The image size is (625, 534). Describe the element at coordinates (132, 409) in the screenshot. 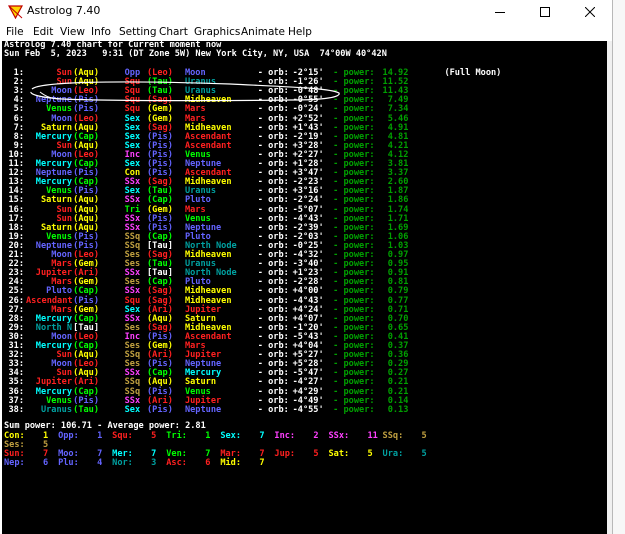

I see `aspect-name: Sex` at that location.